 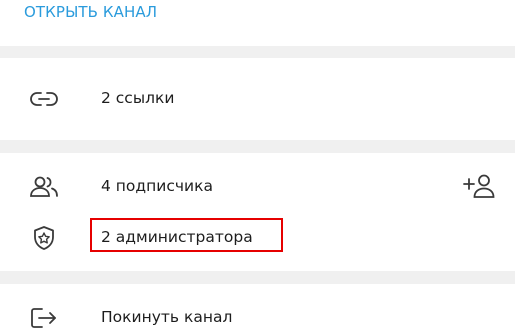 I want to click on open-channel-link: ОТКРЫТЬ КАНАЛ, so click(x=90, y=12).